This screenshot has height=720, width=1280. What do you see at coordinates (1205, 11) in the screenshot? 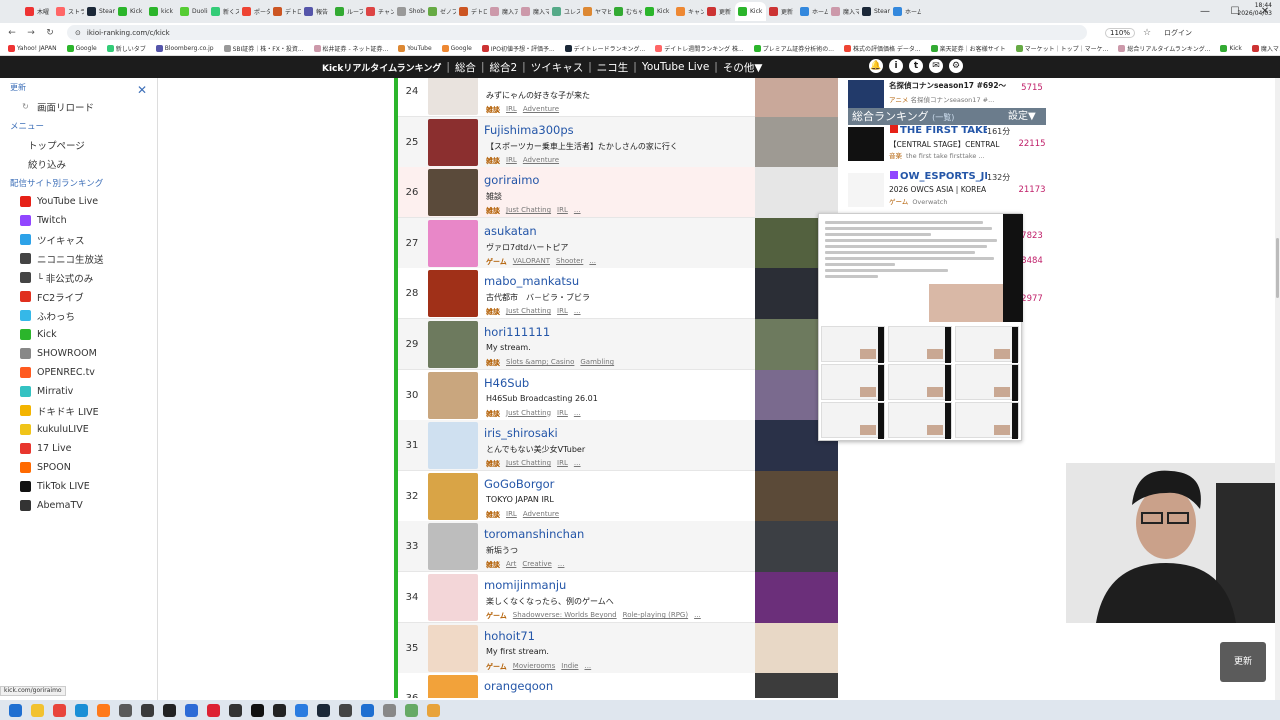
I see `minimize-icon: —` at bounding box center [1205, 11].